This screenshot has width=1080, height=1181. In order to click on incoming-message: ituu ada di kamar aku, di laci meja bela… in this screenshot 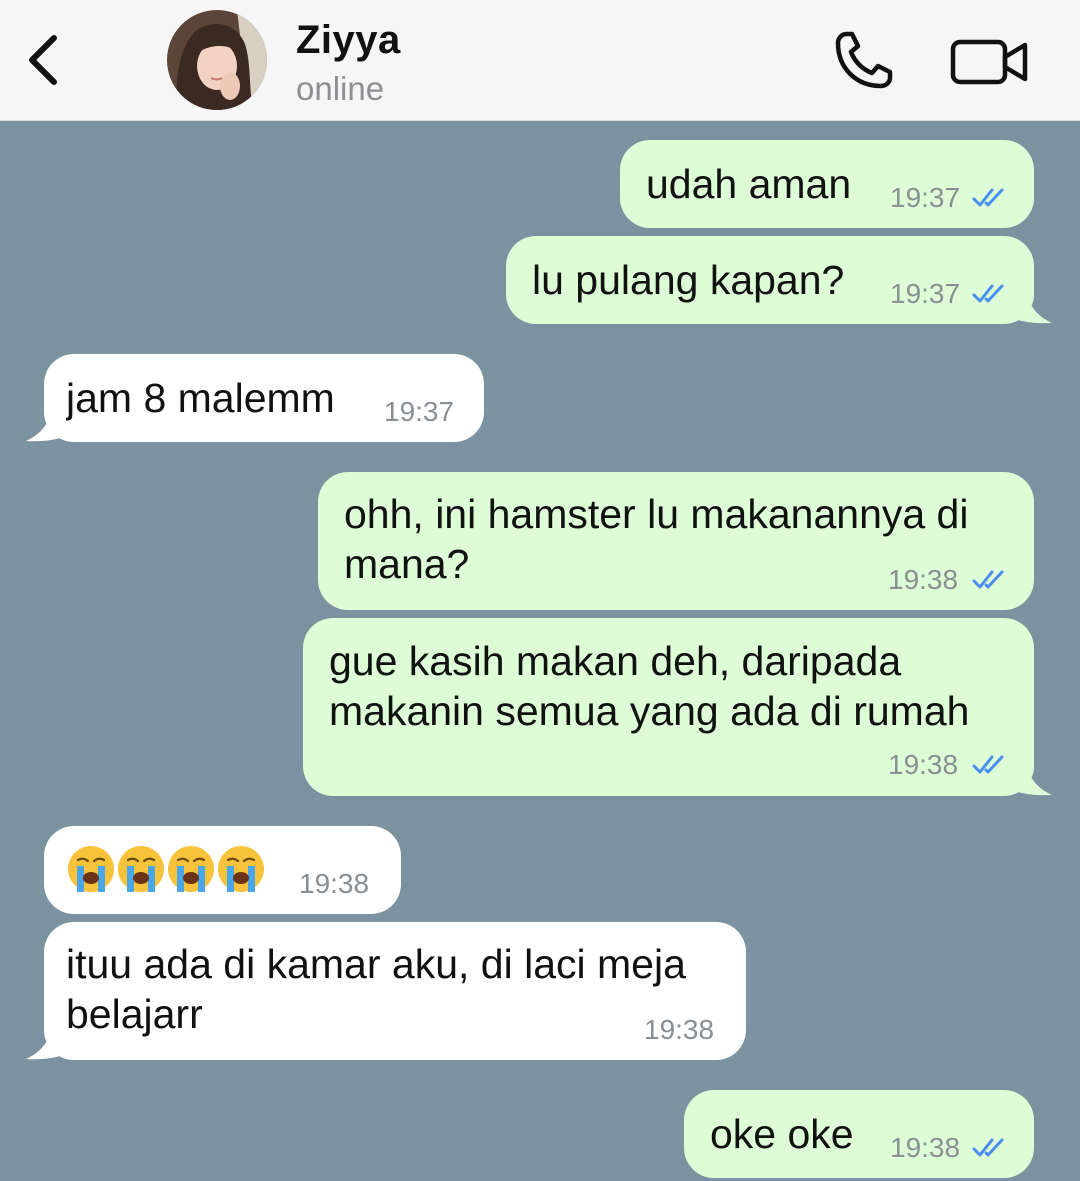, I will do `click(395, 991)`.